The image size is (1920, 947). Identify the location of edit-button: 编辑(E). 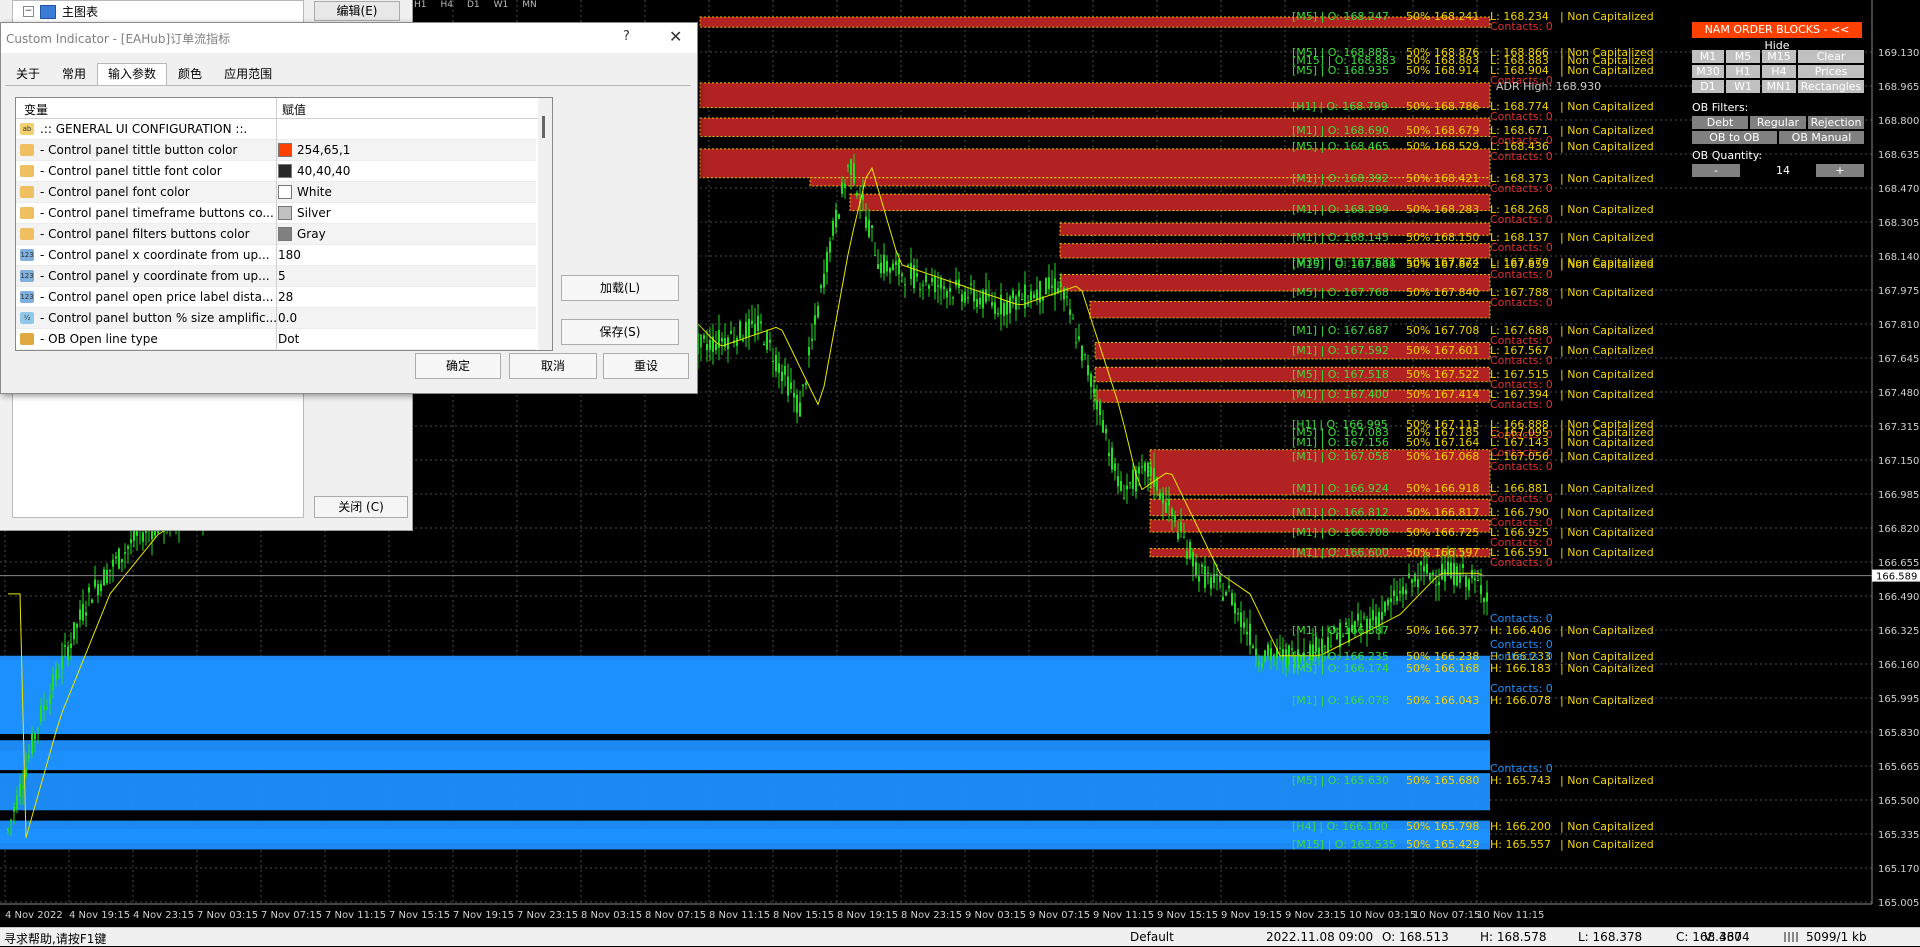
(357, 11).